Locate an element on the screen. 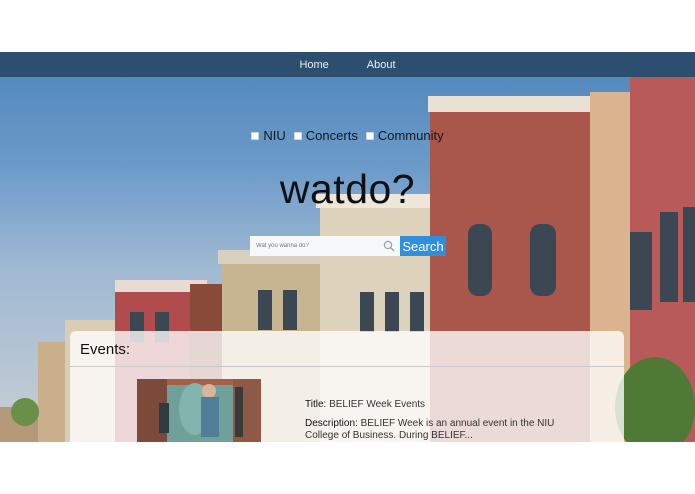 The width and height of the screenshot is (695, 494). filter-niu: NIU is located at coordinates (268, 135).